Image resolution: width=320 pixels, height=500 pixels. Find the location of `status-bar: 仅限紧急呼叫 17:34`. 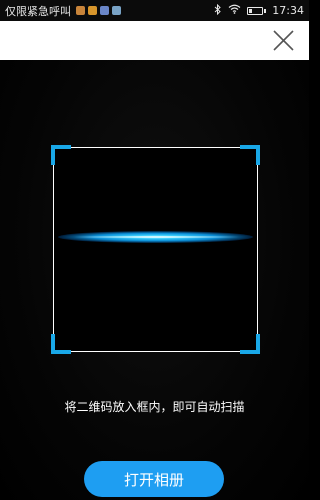

status-bar: 仅限紧急呼叫 17:34 is located at coordinates (154, 10).